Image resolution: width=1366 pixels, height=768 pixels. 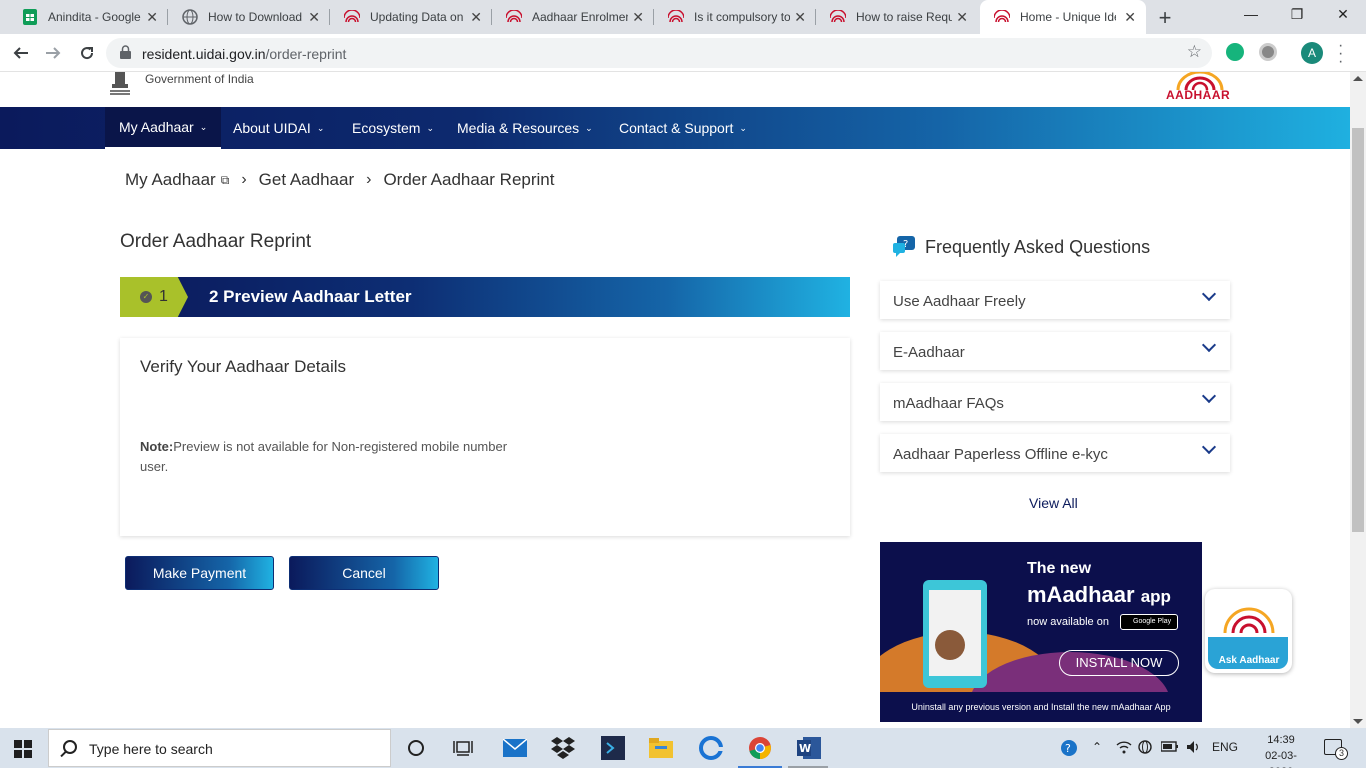 What do you see at coordinates (1248, 631) in the screenshot?
I see `ask-aadhaar-chatbot: Ask Aadhaar` at bounding box center [1248, 631].